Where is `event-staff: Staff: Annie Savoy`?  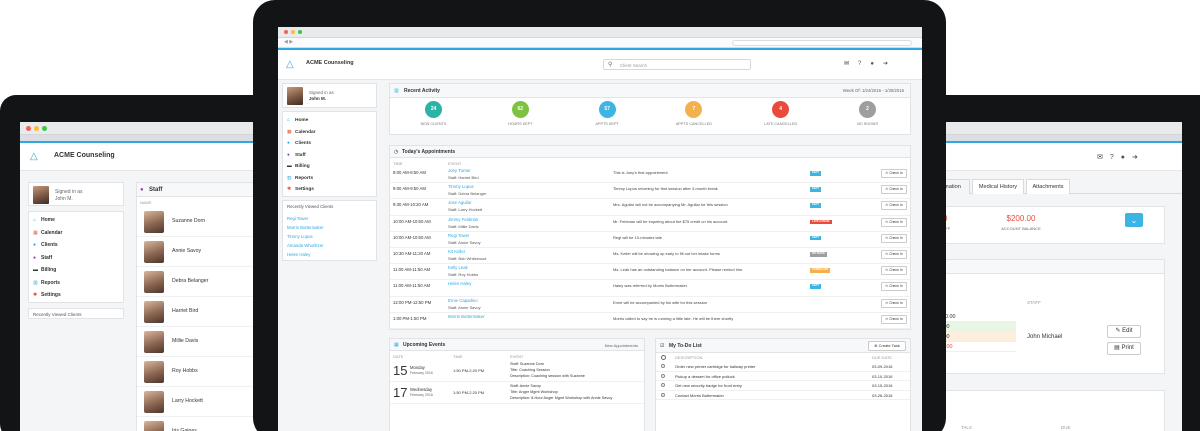
event-staff: Staff: Annie Savoy is located at coordinates (525, 386).